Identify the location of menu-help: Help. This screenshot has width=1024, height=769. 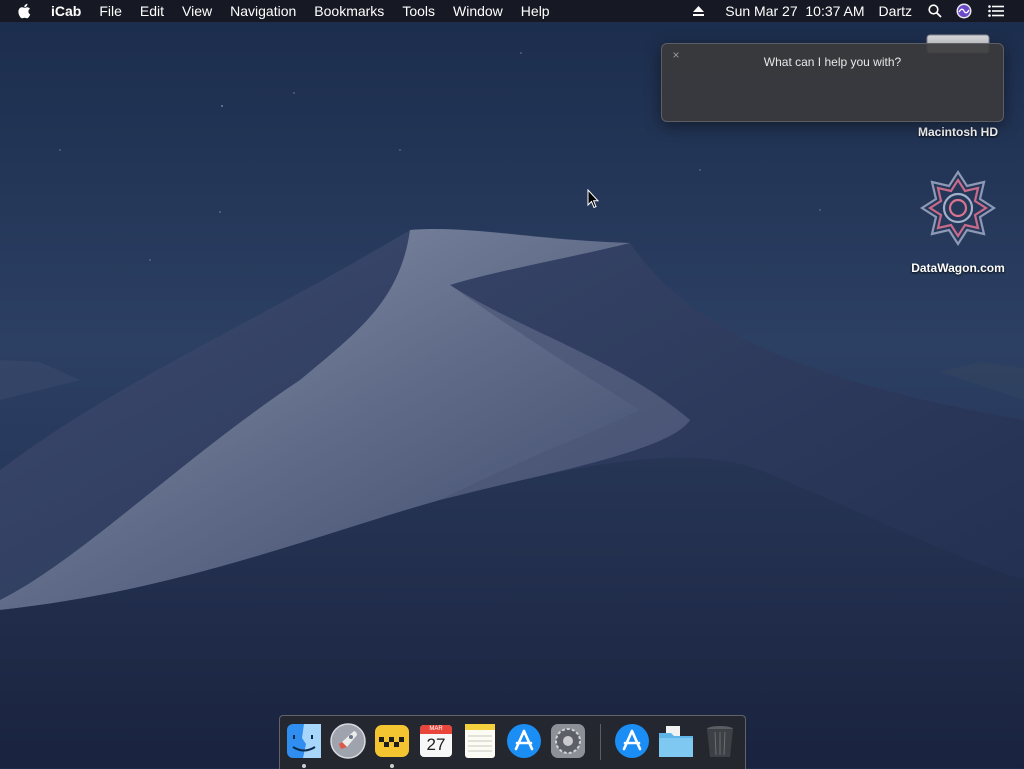
(535, 11).